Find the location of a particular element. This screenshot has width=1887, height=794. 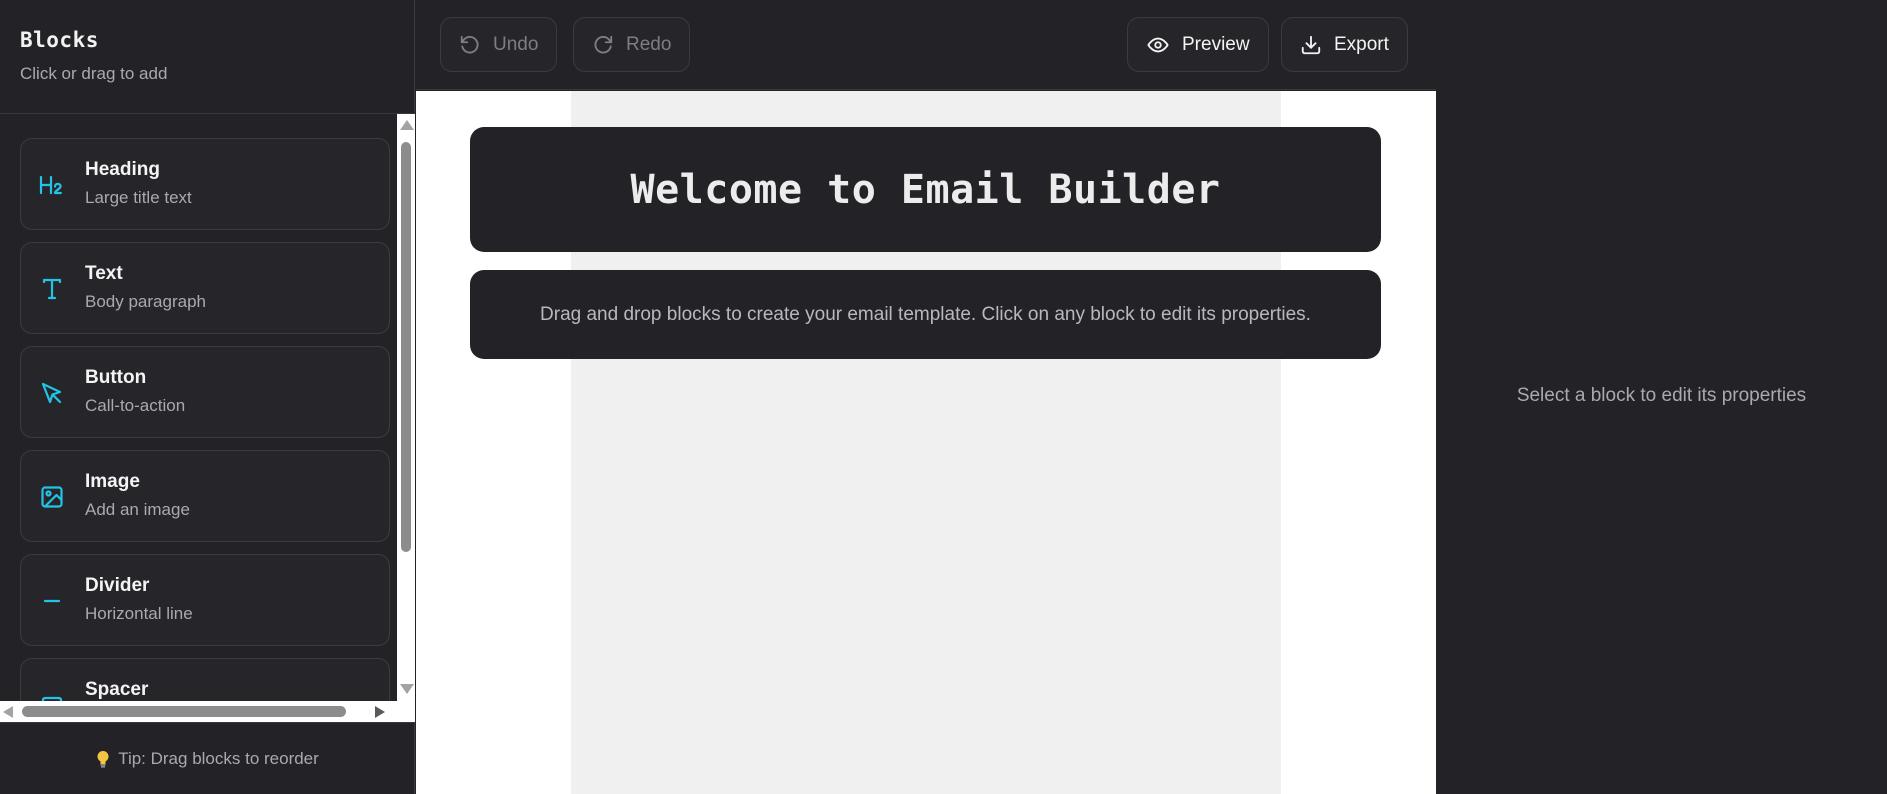

block-list-horizontal-scrollbar is located at coordinates (198, 711).